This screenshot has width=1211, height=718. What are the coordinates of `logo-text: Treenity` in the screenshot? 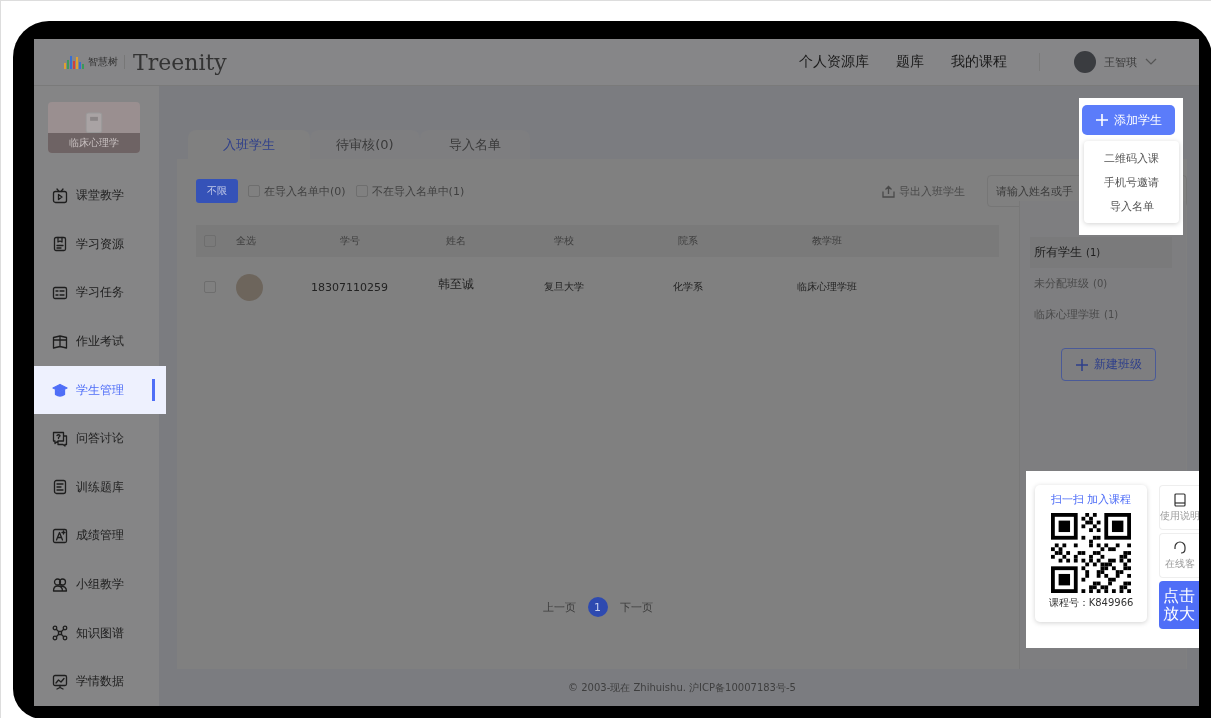 It's located at (180, 62).